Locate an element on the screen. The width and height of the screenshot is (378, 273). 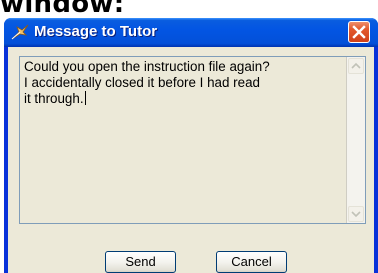
scroll-up-button is located at coordinates (356, 66).